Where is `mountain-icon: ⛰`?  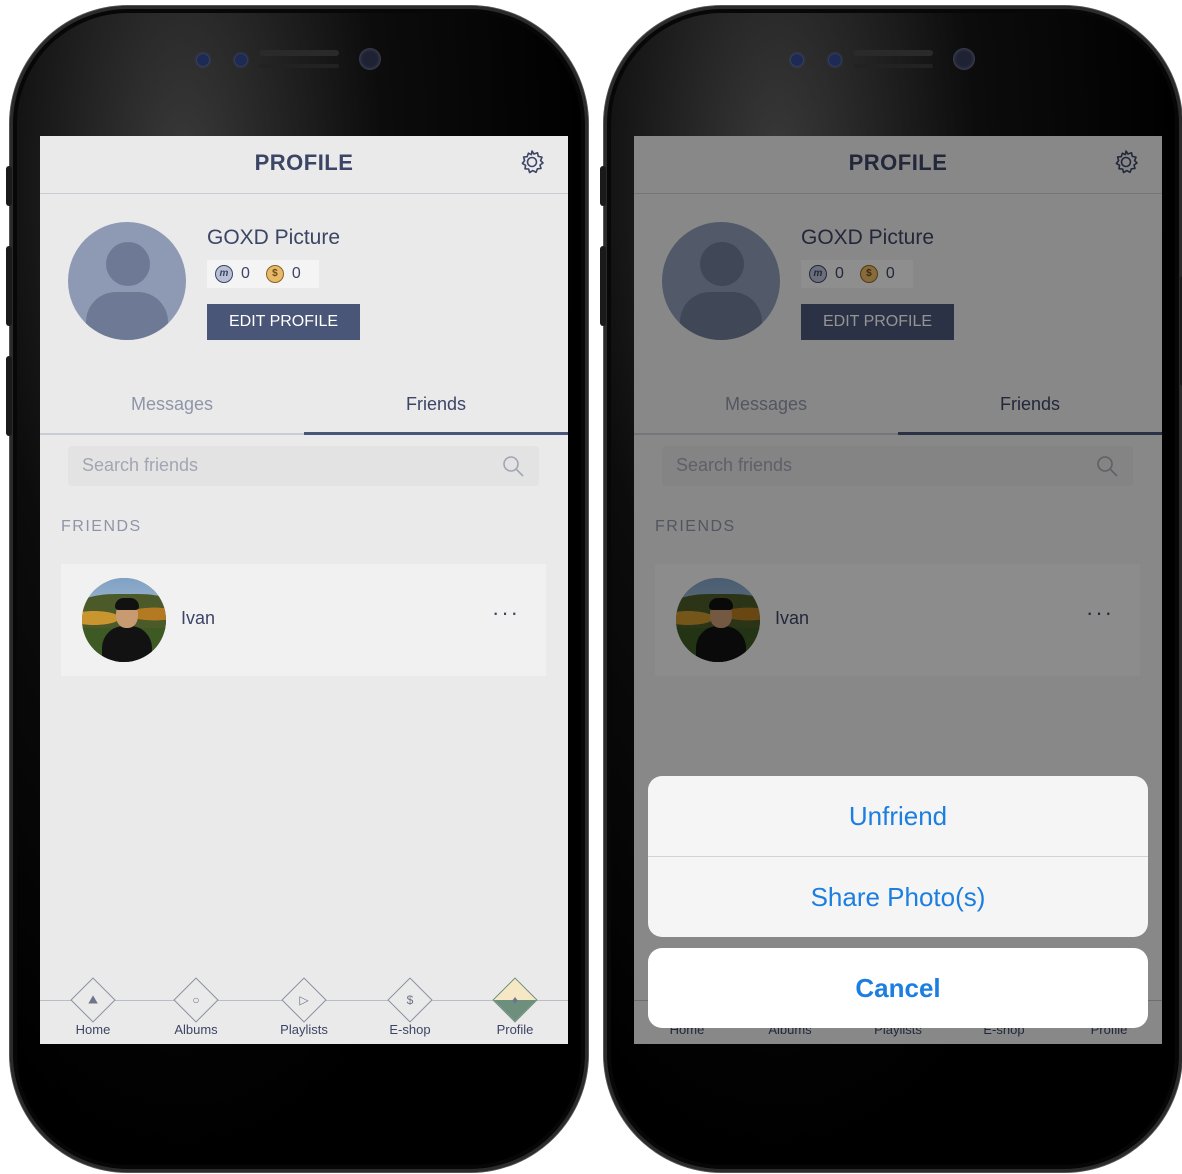
mountain-icon: ⛰ is located at coordinates (93, 1000).